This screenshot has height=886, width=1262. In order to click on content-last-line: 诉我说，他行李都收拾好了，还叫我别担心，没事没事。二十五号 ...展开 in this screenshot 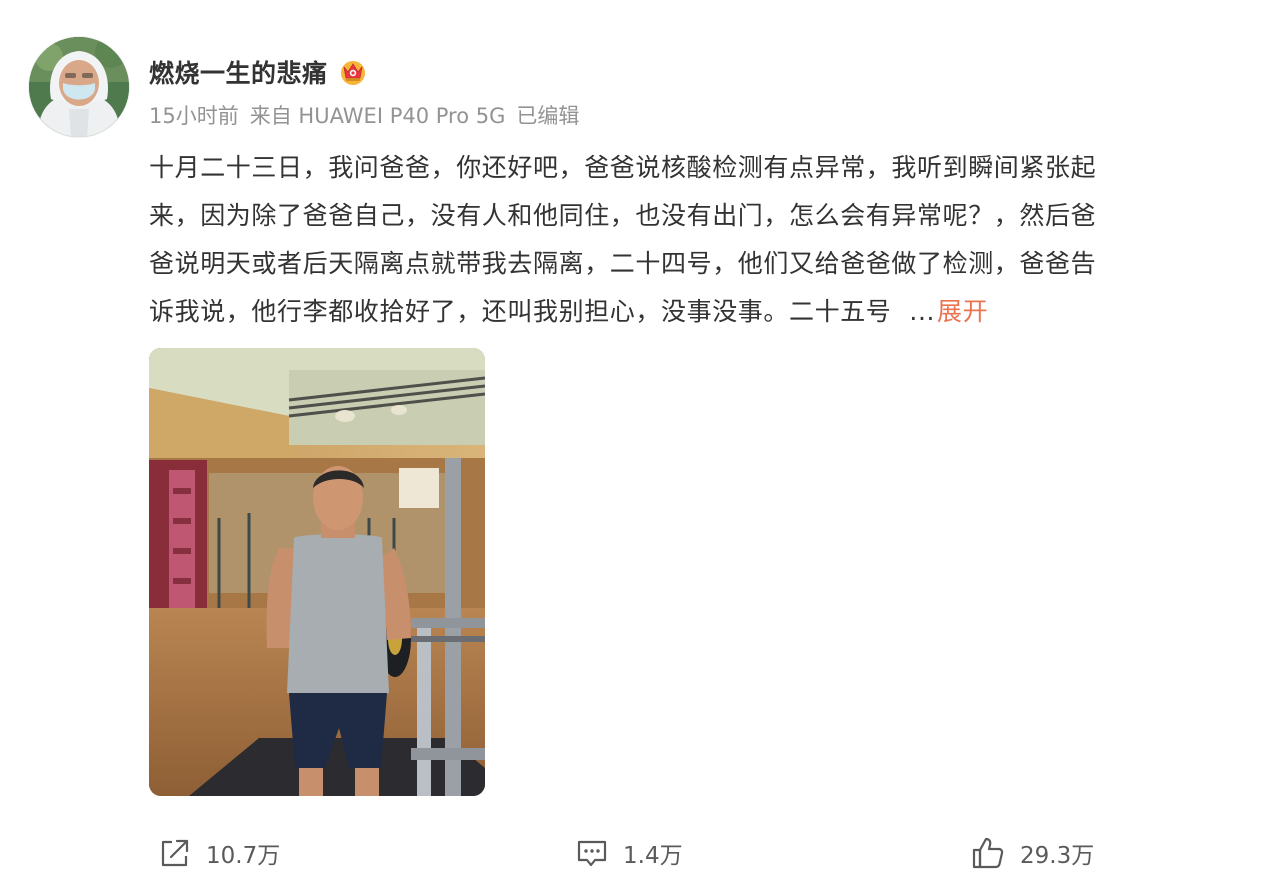, I will do `click(684, 312)`.